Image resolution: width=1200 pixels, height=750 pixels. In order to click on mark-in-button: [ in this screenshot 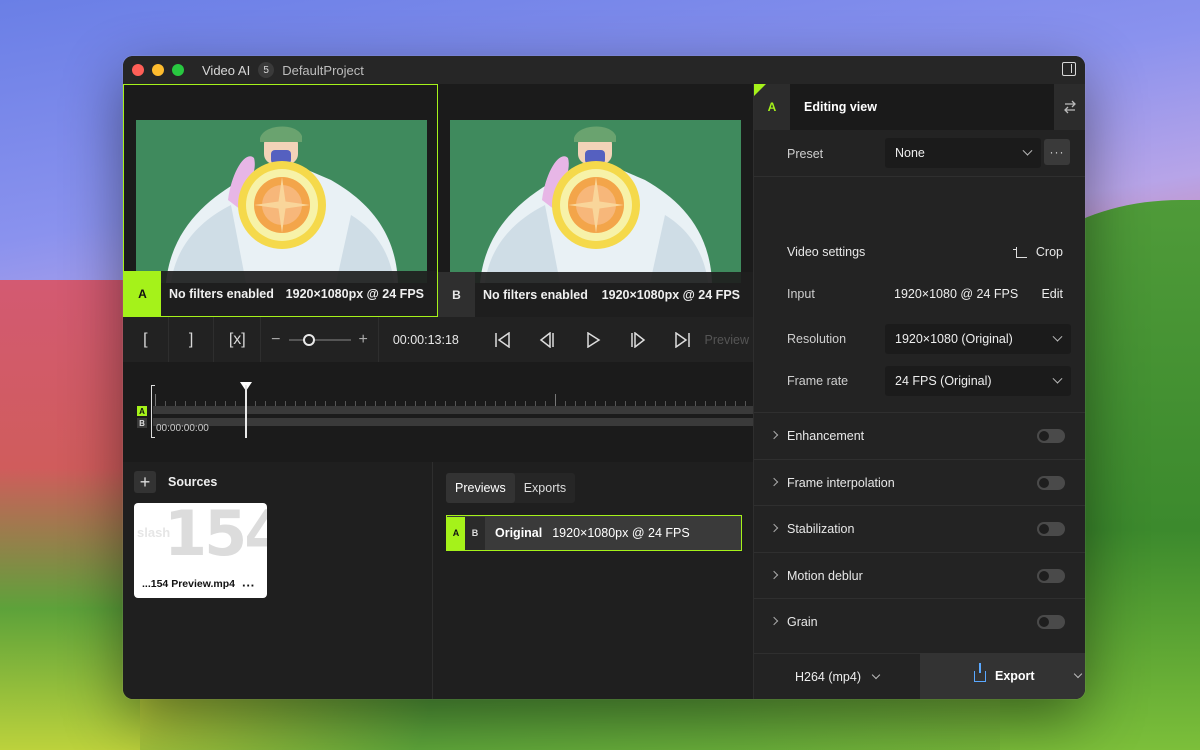, I will do `click(146, 339)`.